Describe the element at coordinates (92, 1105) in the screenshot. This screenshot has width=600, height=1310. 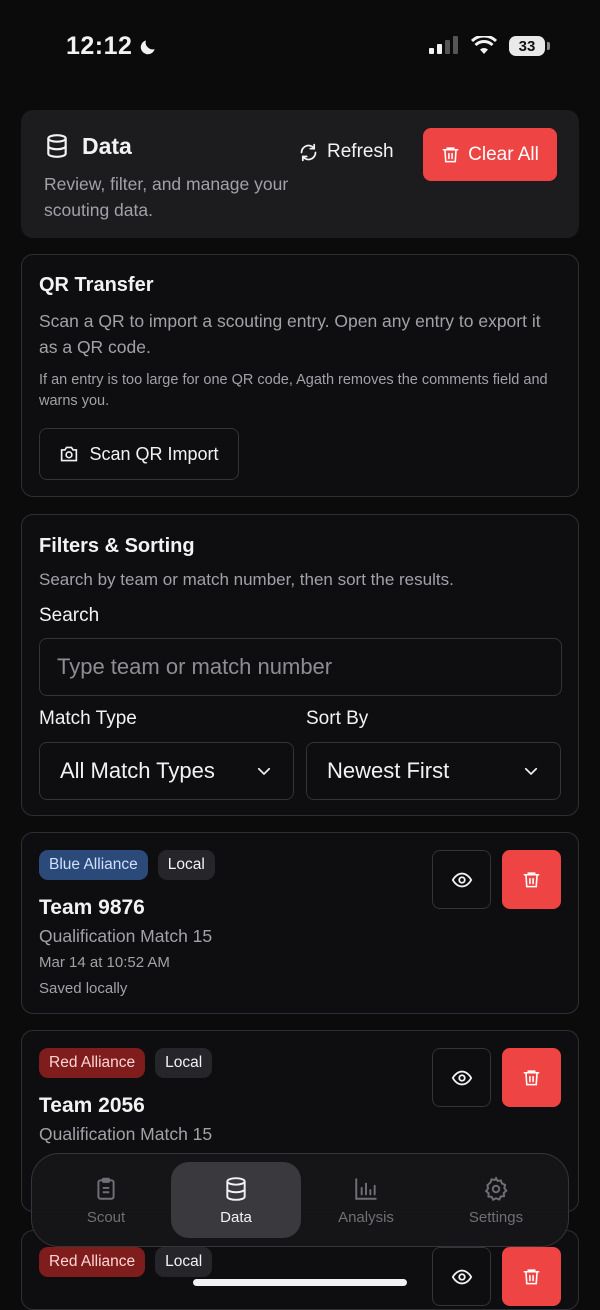
I see `entry-team: Team 2056` at that location.